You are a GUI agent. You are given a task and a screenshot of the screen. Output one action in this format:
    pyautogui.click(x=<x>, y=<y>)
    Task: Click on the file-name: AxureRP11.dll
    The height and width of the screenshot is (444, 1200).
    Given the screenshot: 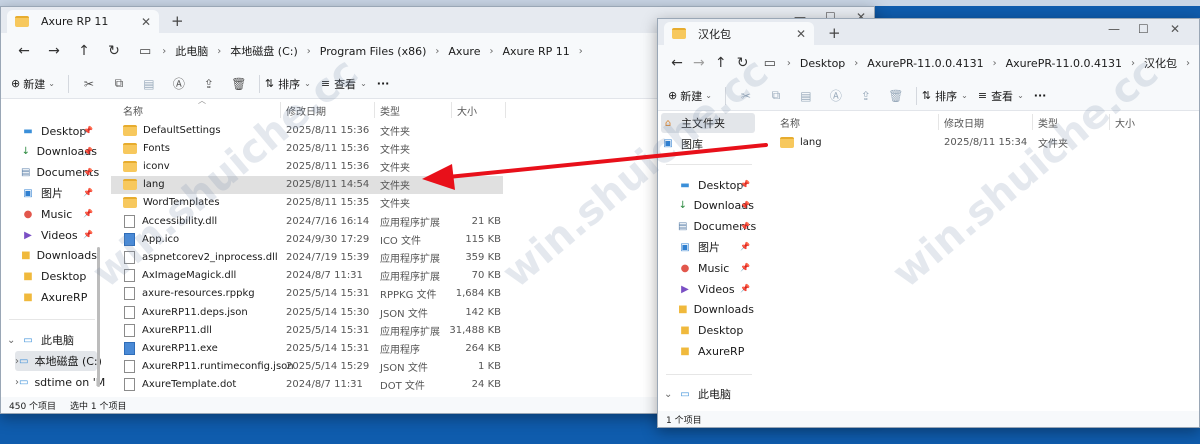 What is the action you would take?
    pyautogui.click(x=177, y=330)
    